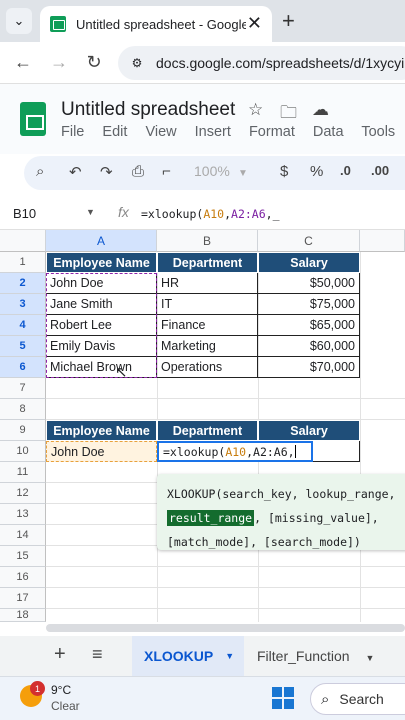 The height and width of the screenshot is (720, 405). I want to click on add-sheet-icon: +, so click(60, 654).